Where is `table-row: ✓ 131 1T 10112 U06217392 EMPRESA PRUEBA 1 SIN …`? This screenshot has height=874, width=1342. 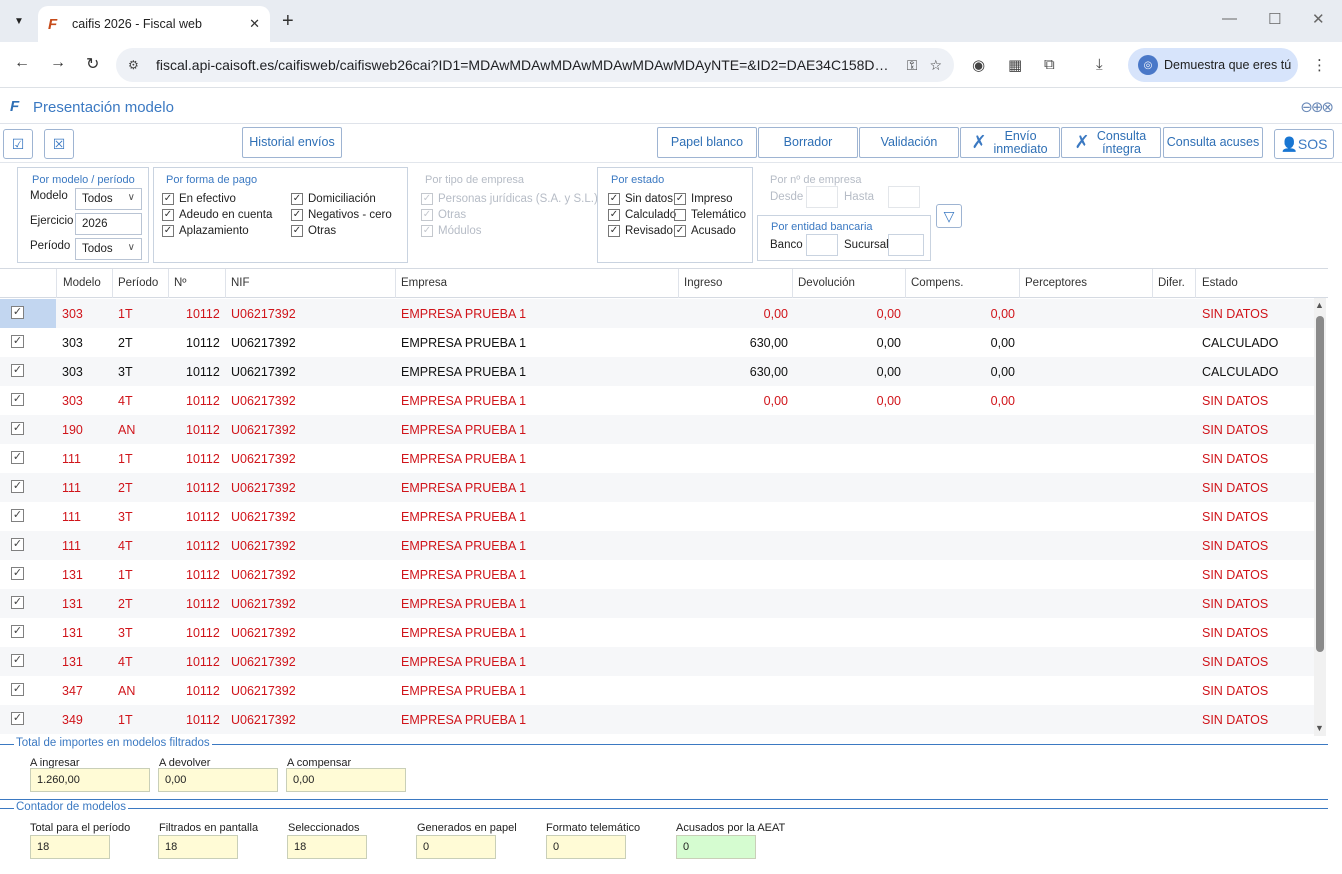
table-row: ✓ 131 1T 10112 U06217392 EMPRESA PRUEBA 1 SIN … is located at coordinates (657, 574).